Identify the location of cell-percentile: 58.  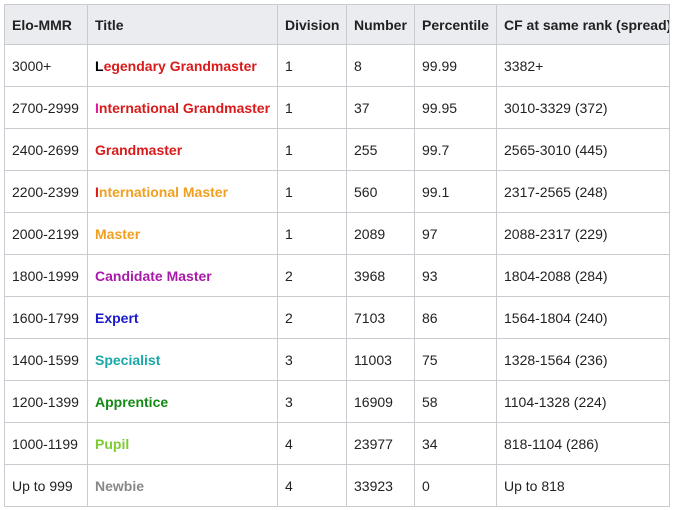
(455, 401).